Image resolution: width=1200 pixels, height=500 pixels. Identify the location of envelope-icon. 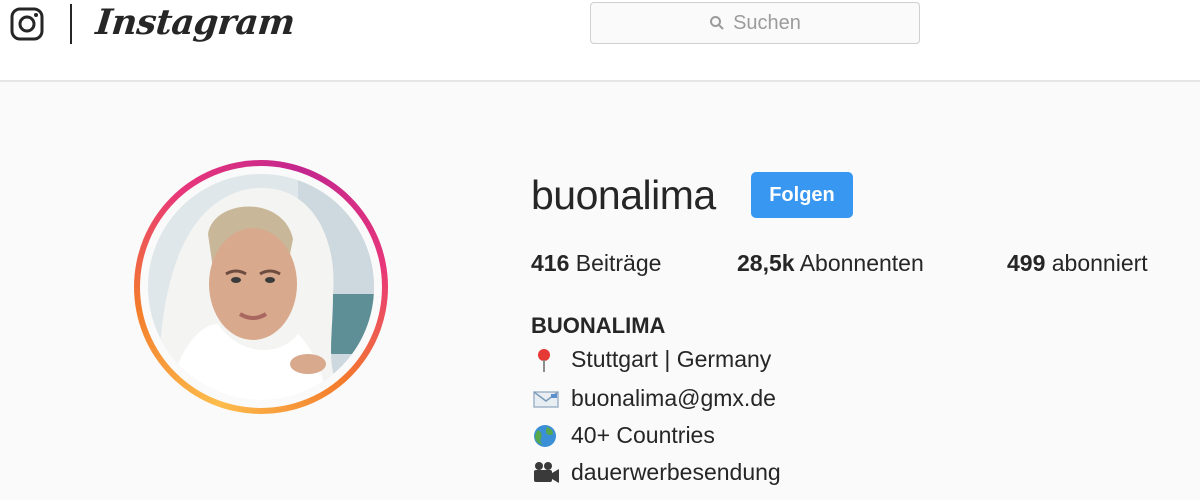
(546, 399).